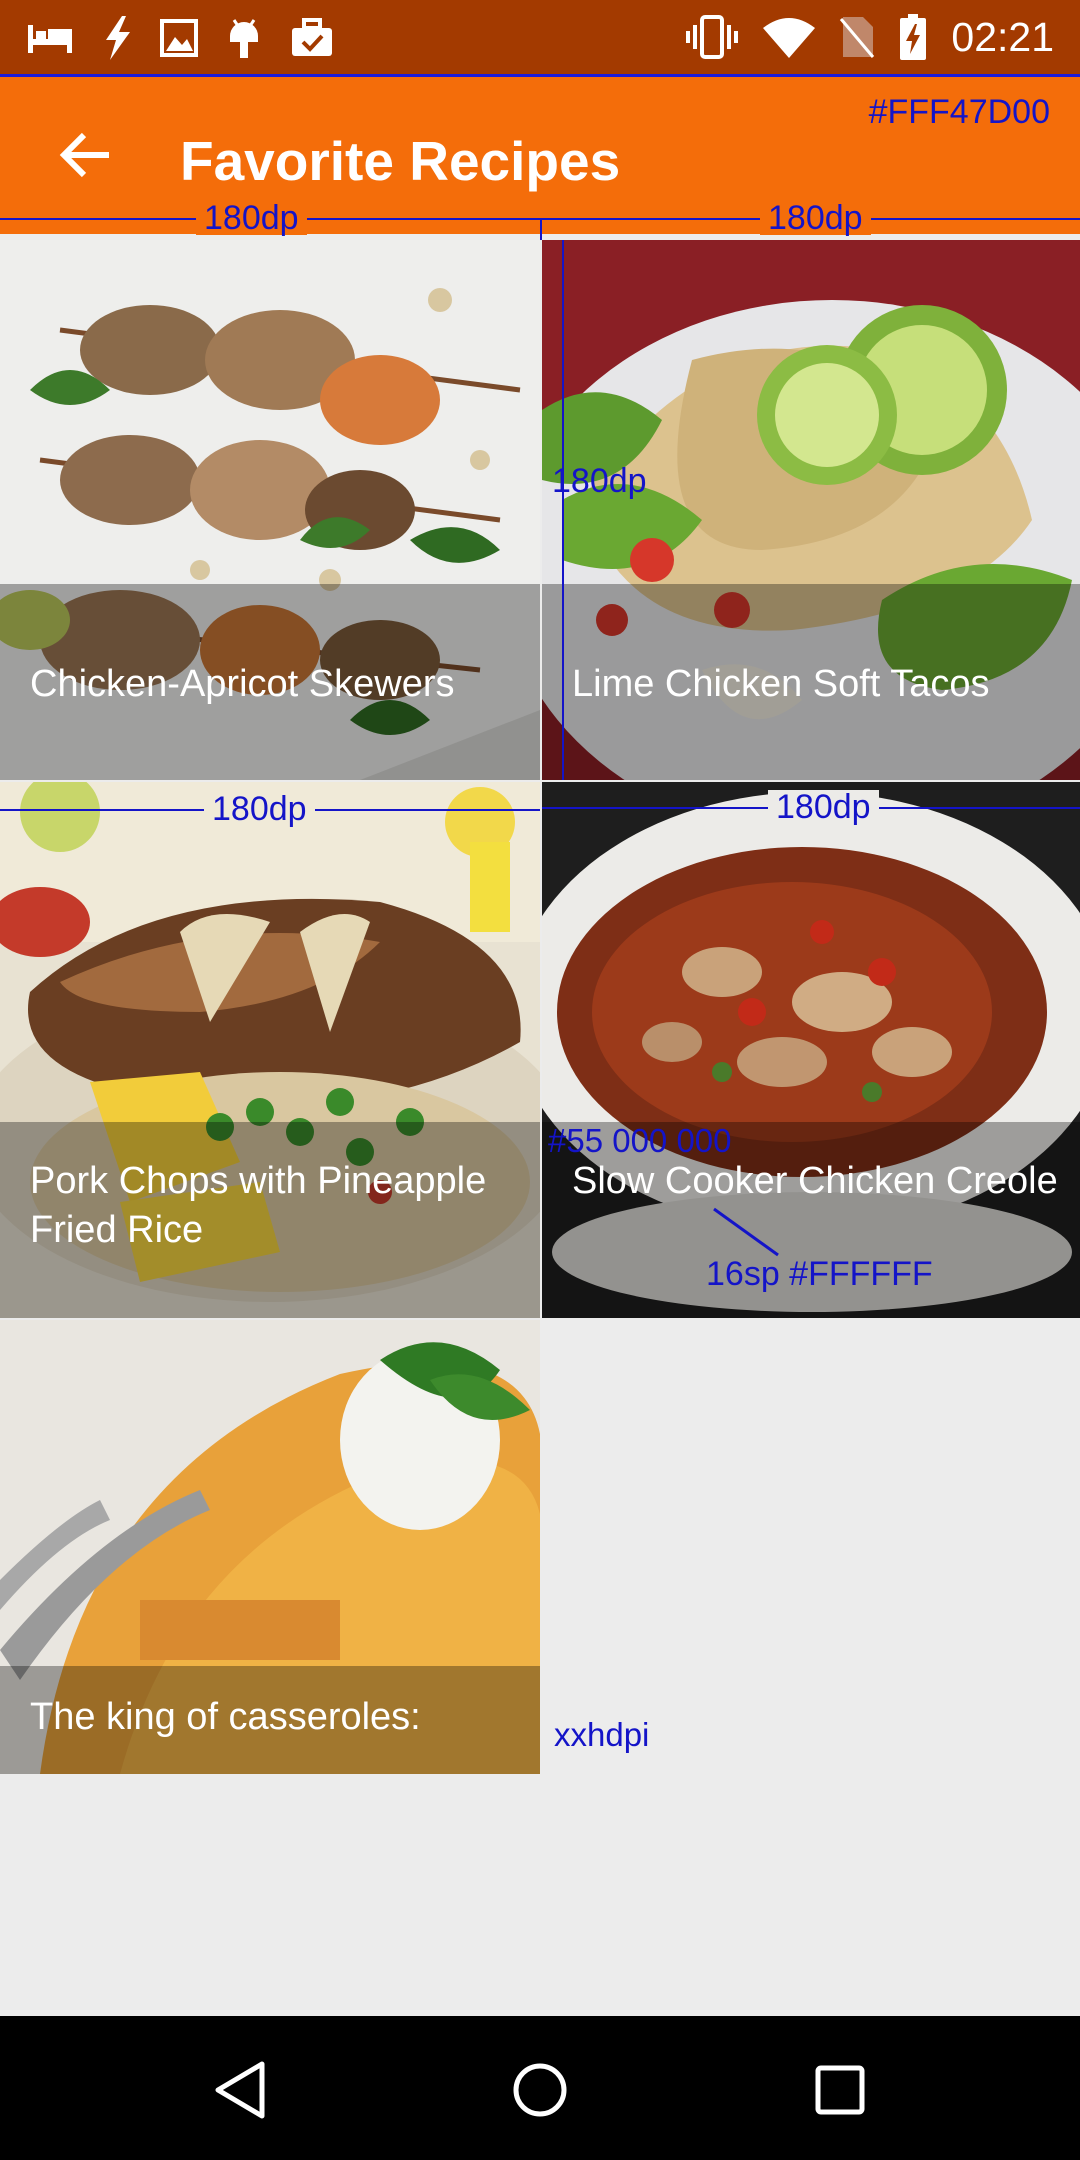 This screenshot has height=2160, width=1080. I want to click on nav-recents-icon, so click(840, 2092).